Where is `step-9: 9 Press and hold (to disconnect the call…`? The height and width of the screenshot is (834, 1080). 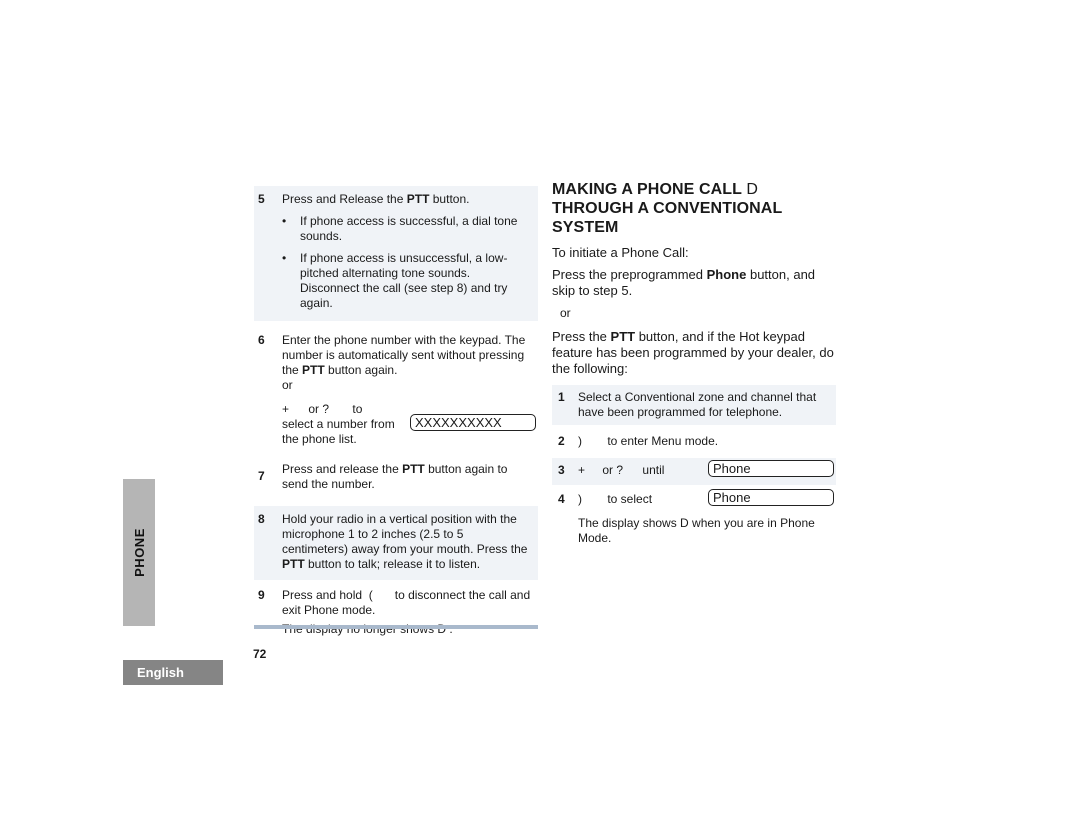 step-9: 9 Press and hold (to disconnect the call… is located at coordinates (394, 612).